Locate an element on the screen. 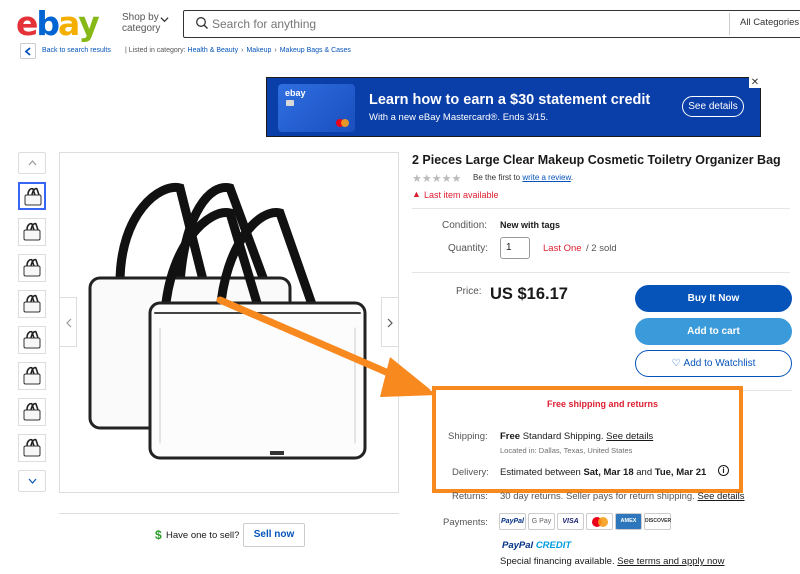  financing-apply-link: See terms and apply now is located at coordinates (670, 561).